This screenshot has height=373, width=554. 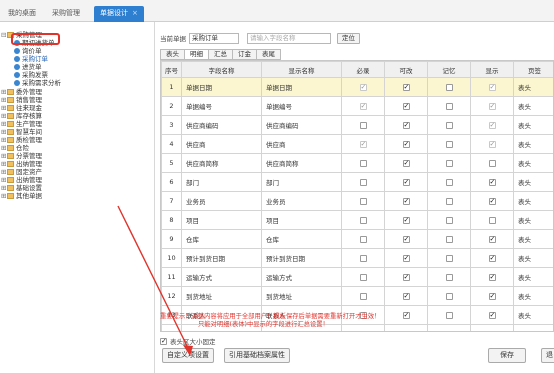 What do you see at coordinates (357, 239) in the screenshot?
I see `table-row: 9仓库仓库表头` at bounding box center [357, 239].